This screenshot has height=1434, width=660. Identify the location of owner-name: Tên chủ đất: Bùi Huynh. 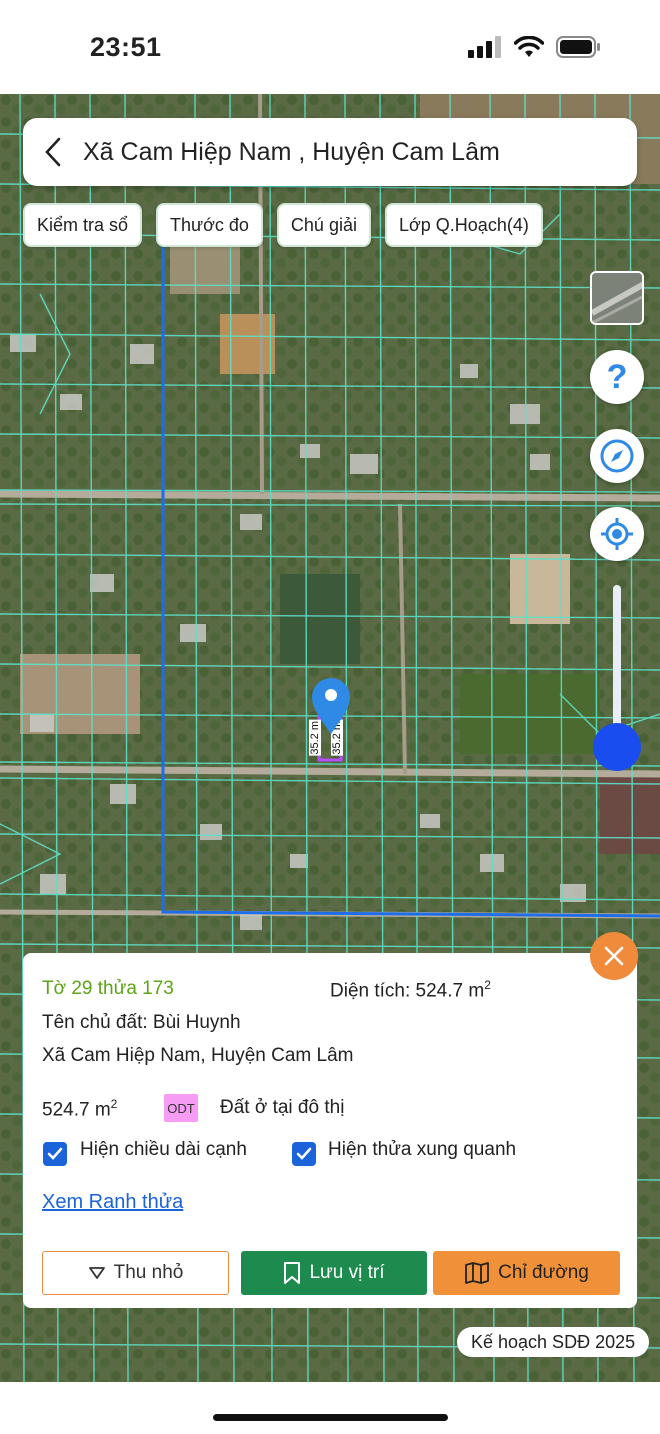
(141, 1022).